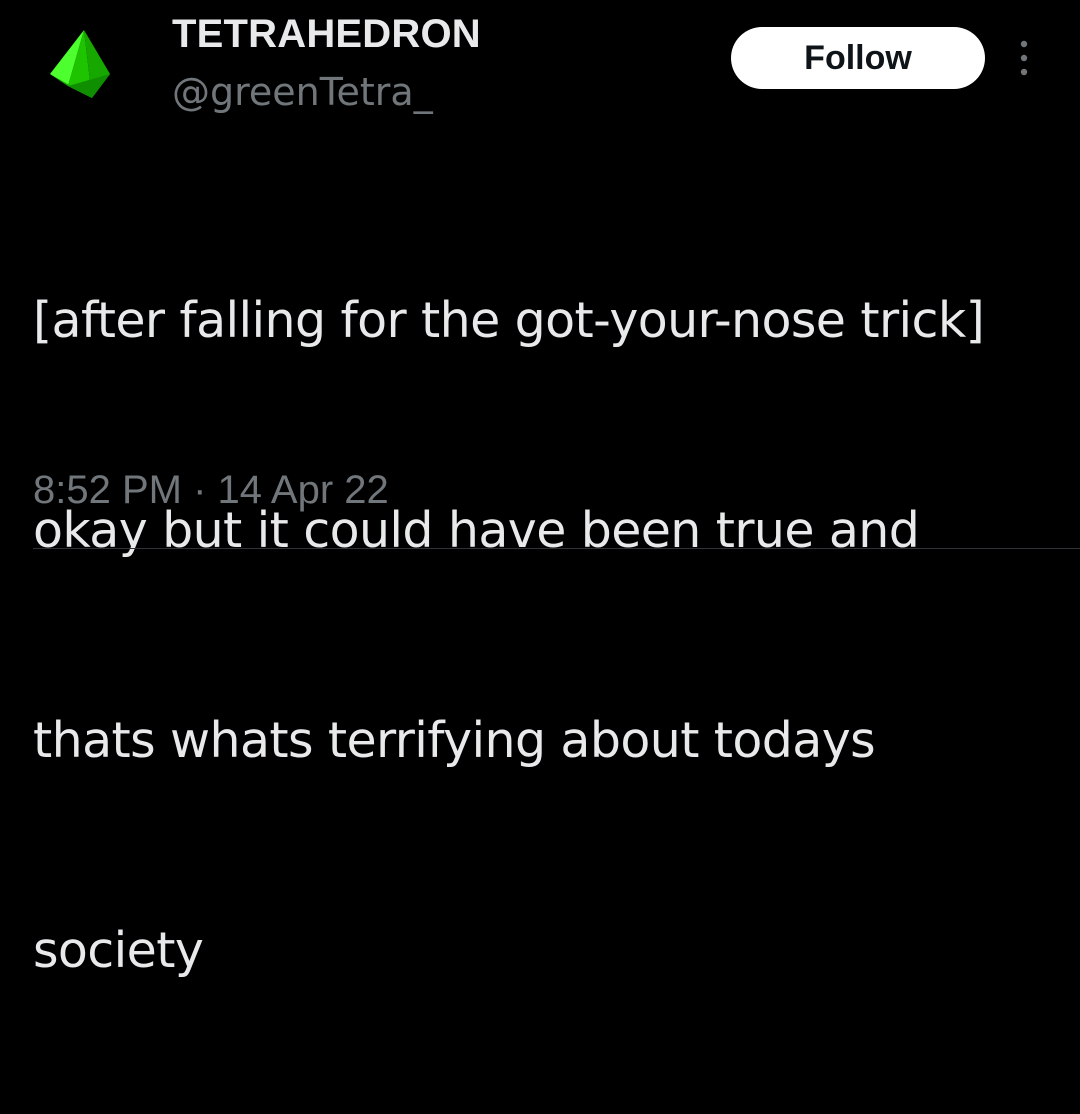 The image size is (1080, 1114). I want to click on vertical-ellipsis-icon, so click(1024, 58).